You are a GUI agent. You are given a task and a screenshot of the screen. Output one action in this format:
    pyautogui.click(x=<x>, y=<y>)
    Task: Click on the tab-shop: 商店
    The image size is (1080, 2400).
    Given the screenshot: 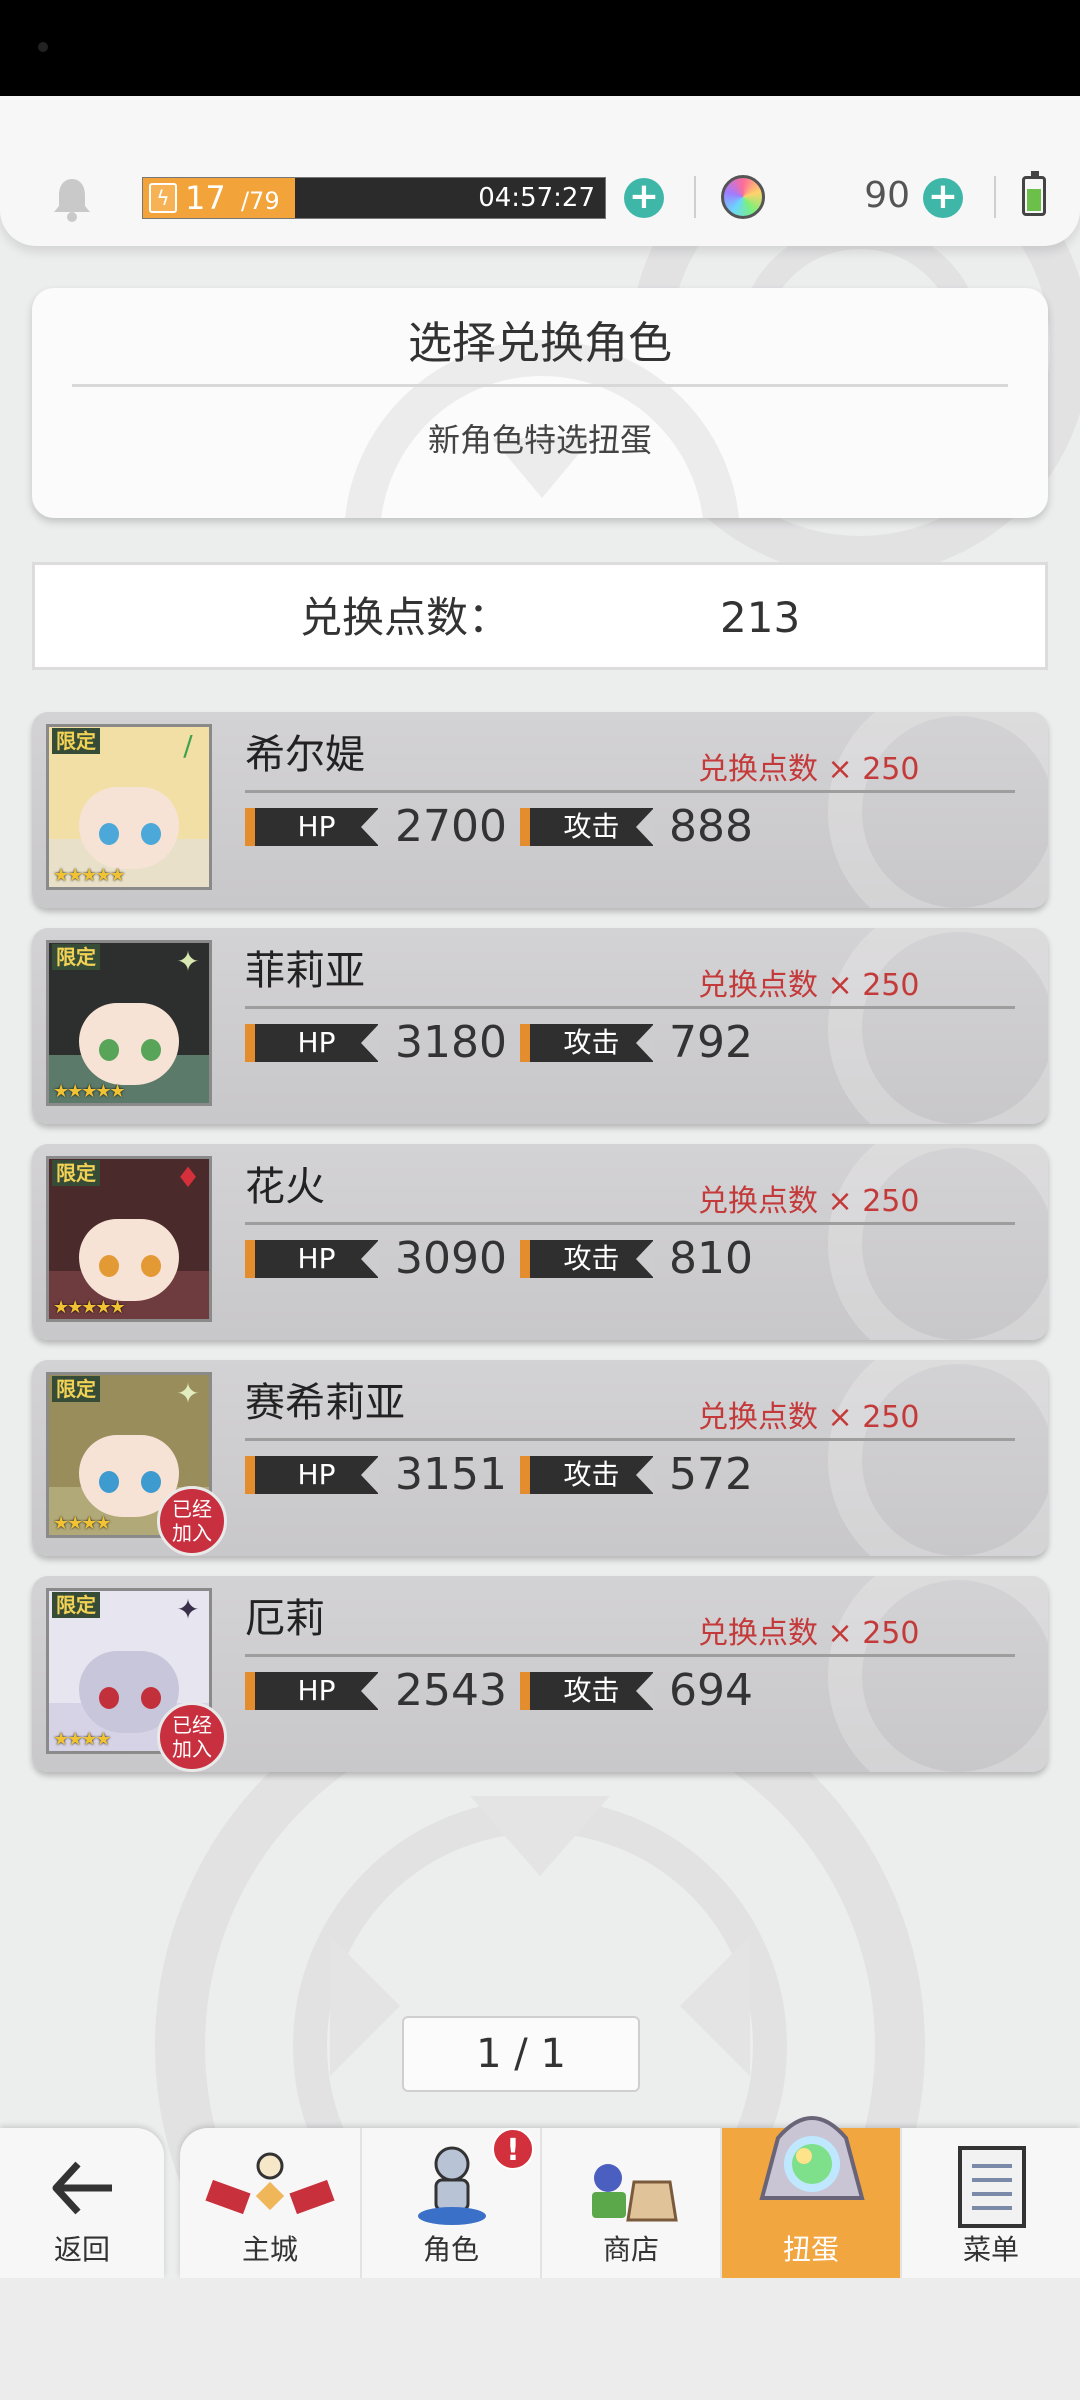 What is the action you would take?
    pyautogui.click(x=630, y=2203)
    